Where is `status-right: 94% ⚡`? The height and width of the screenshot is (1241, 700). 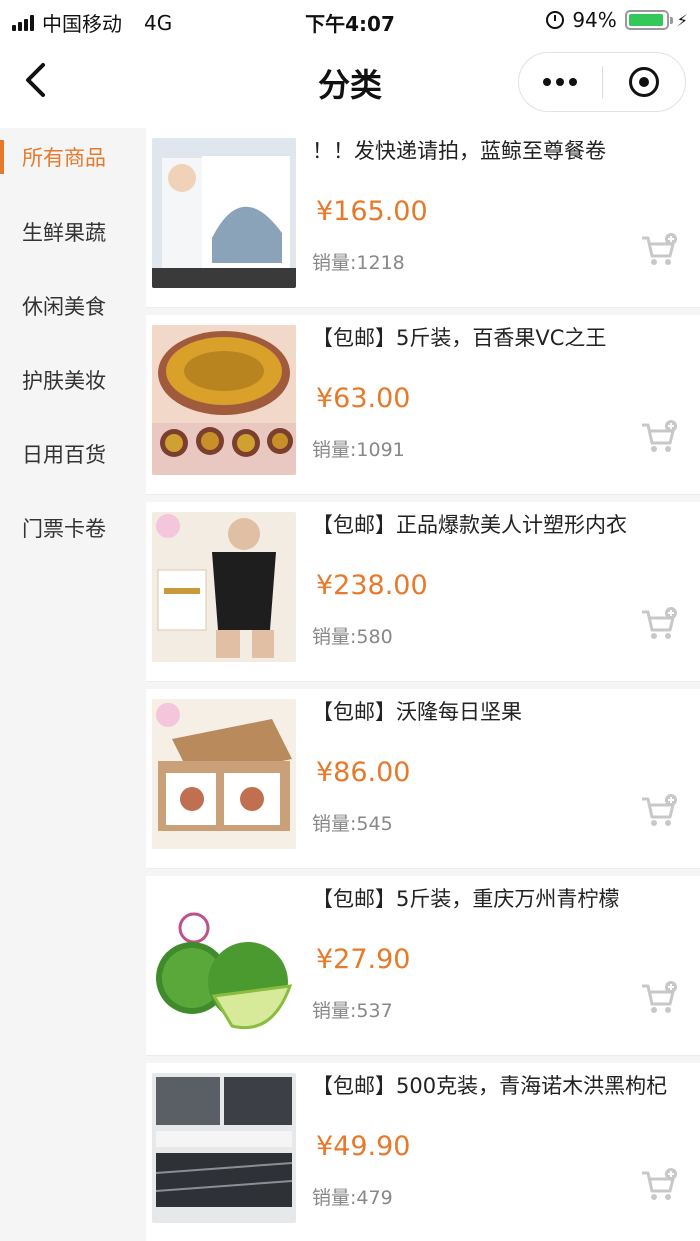 status-right: 94% ⚡ is located at coordinates (617, 20).